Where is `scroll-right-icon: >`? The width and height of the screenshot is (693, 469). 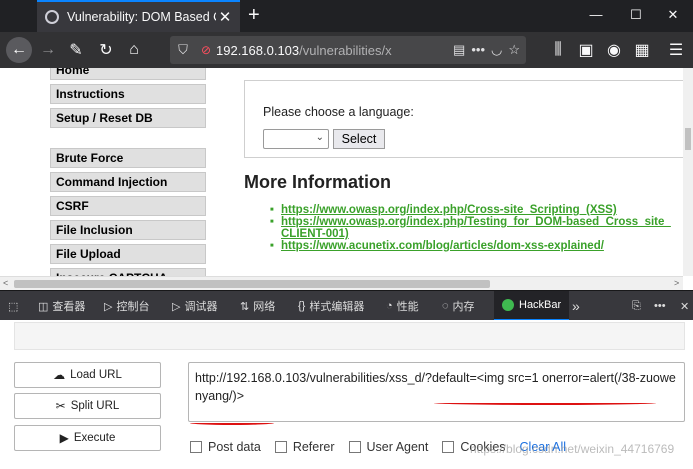
scroll-right-icon: > is located at coordinates (676, 283).